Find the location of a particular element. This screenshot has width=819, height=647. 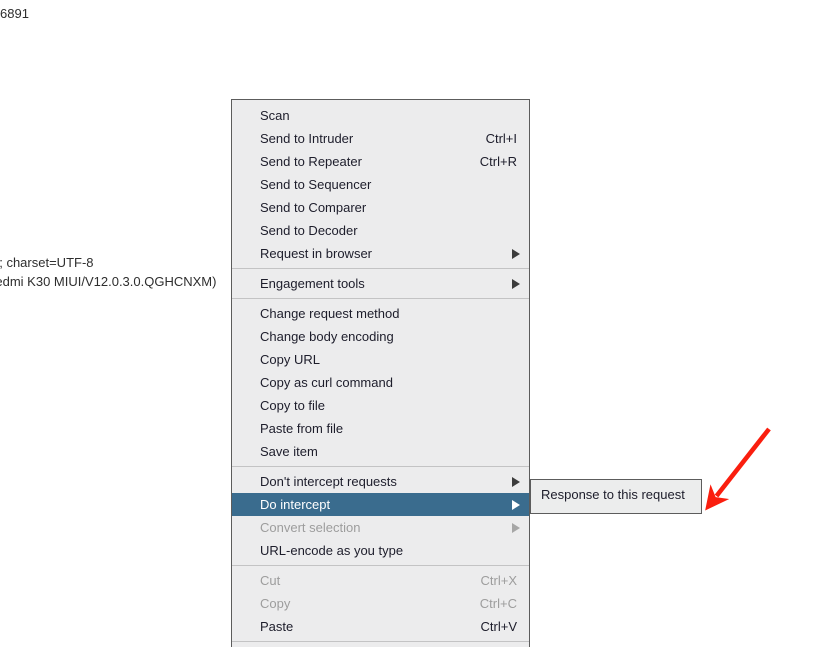

menu-item-send-to-intruder: Send to Intruder Ctrl+I is located at coordinates (380, 138).